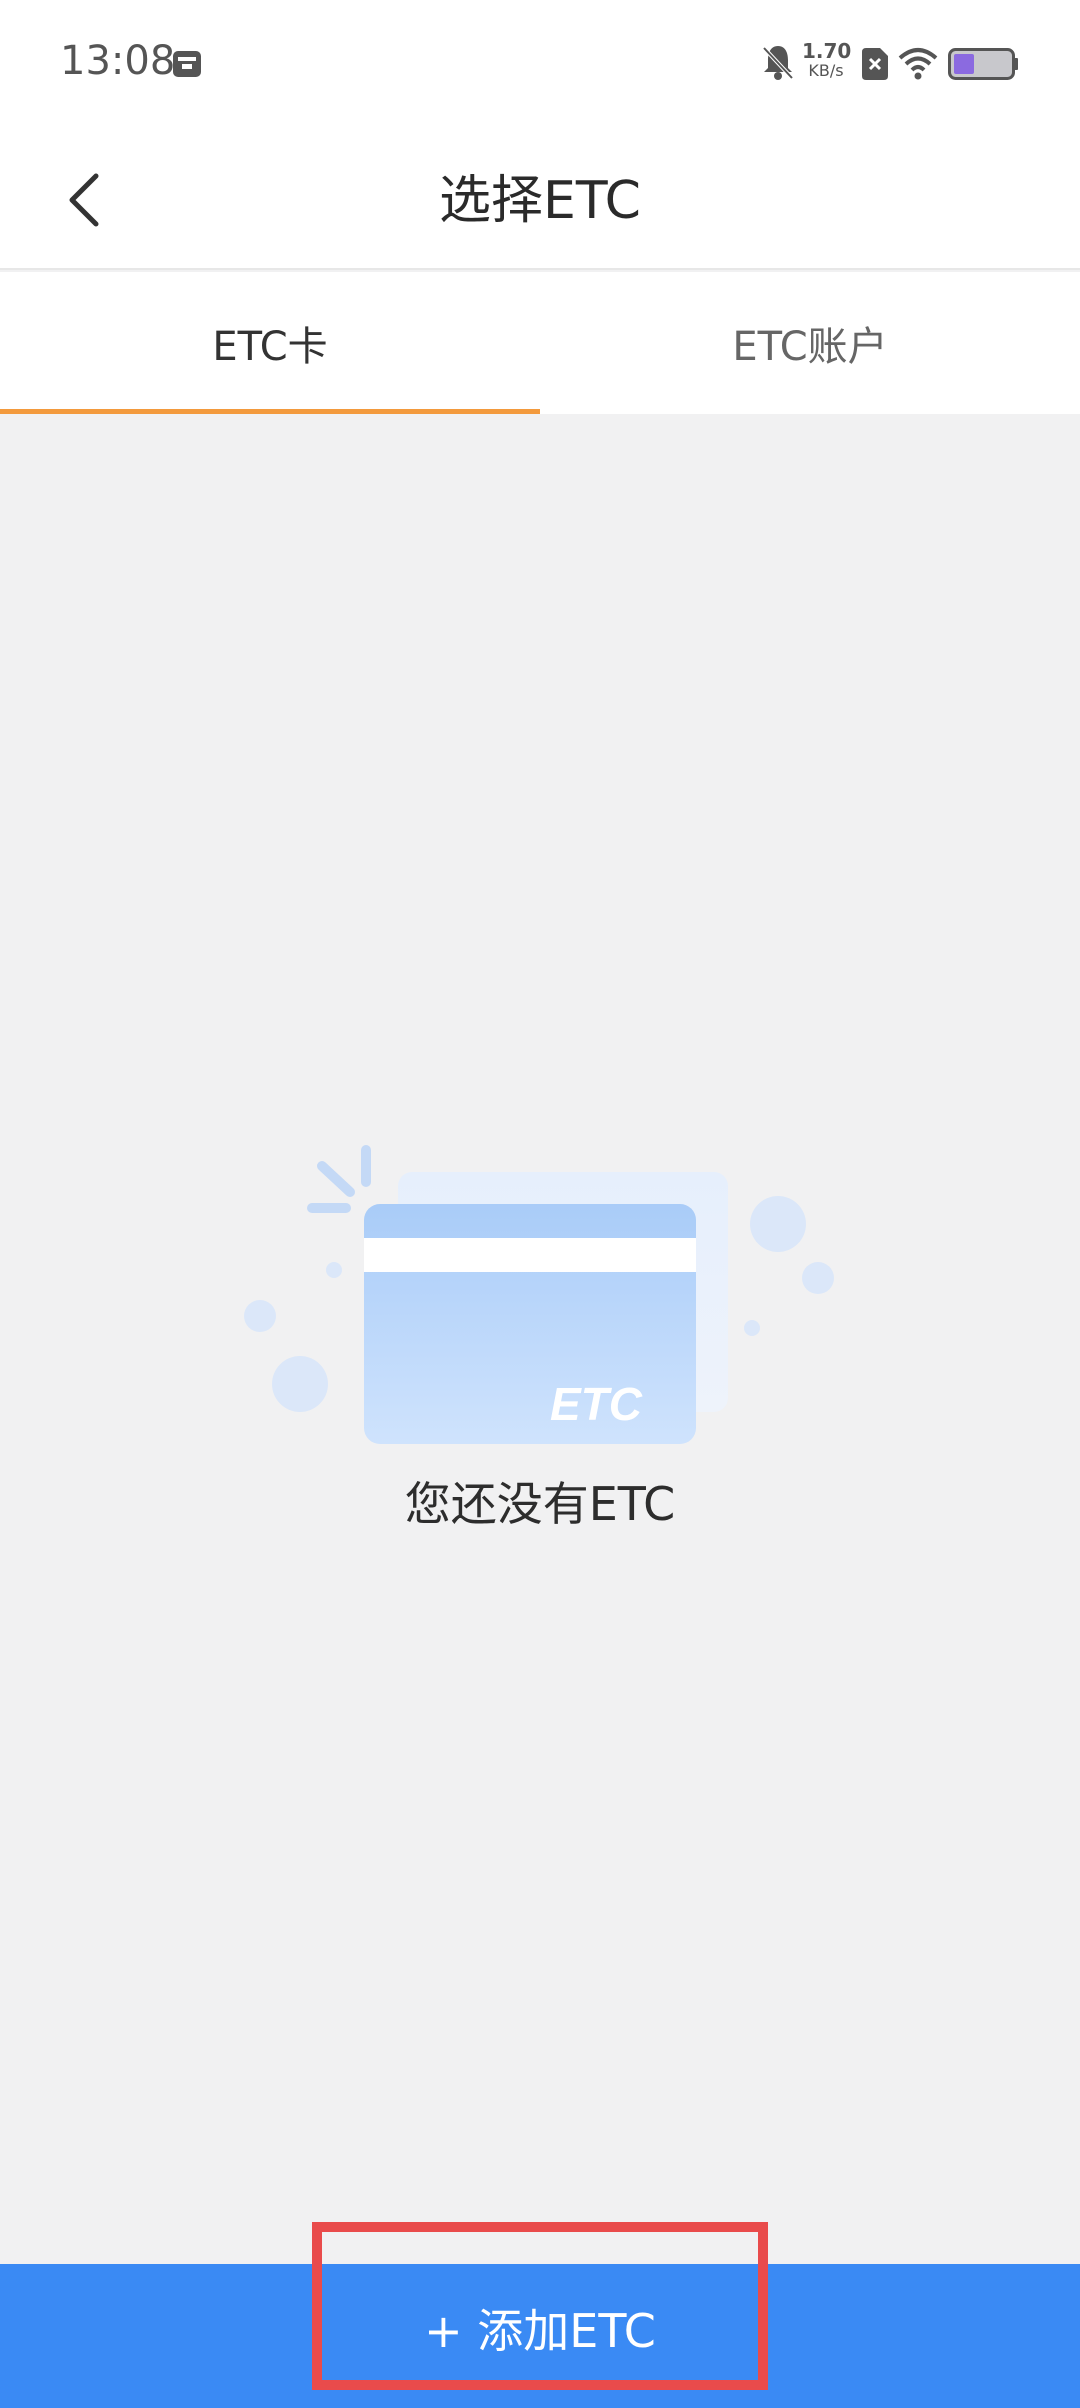  I want to click on tab-etc-account: ETC账户, so click(810, 343).